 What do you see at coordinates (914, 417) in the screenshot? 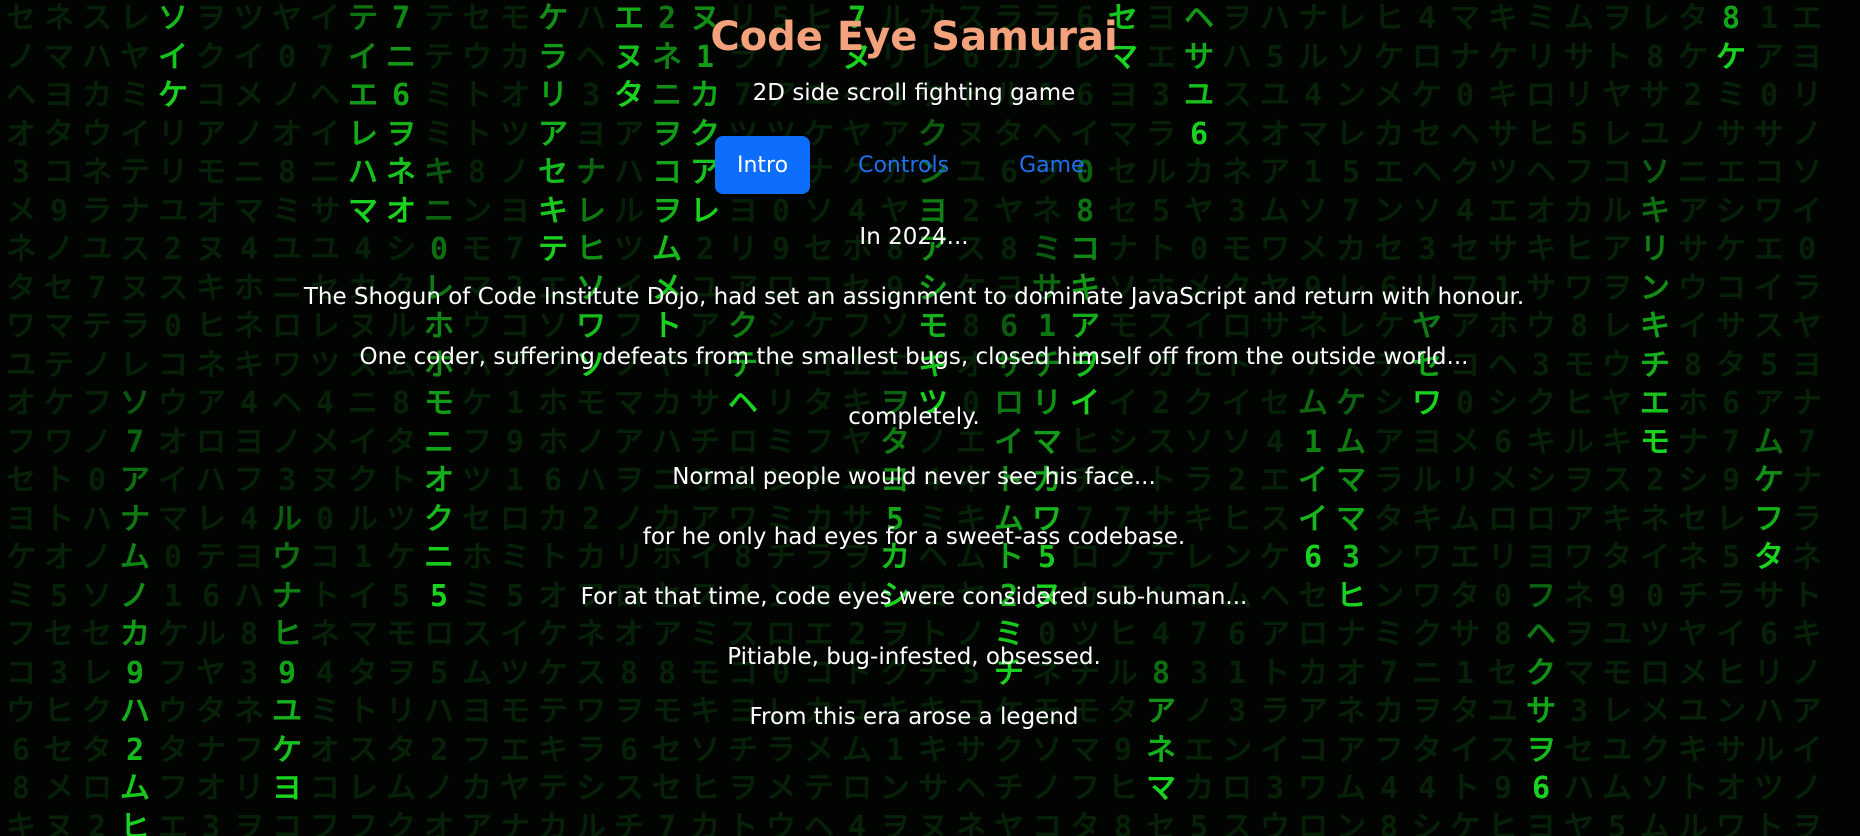
I see `story-line: completely.` at bounding box center [914, 417].